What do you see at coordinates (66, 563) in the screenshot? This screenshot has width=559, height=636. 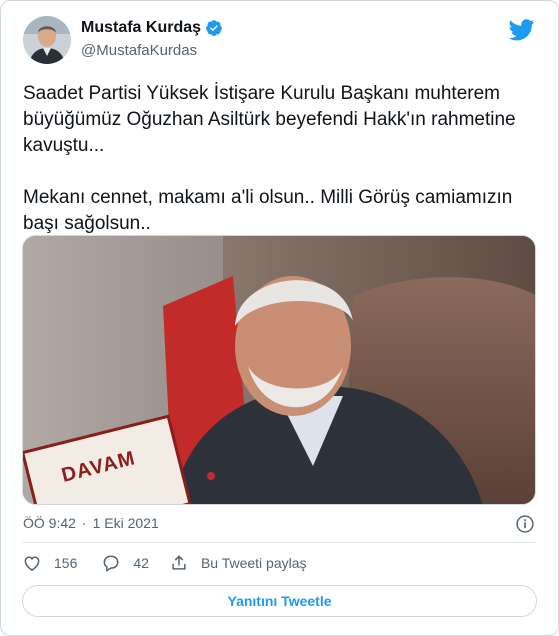 I see `like-count: 156` at bounding box center [66, 563].